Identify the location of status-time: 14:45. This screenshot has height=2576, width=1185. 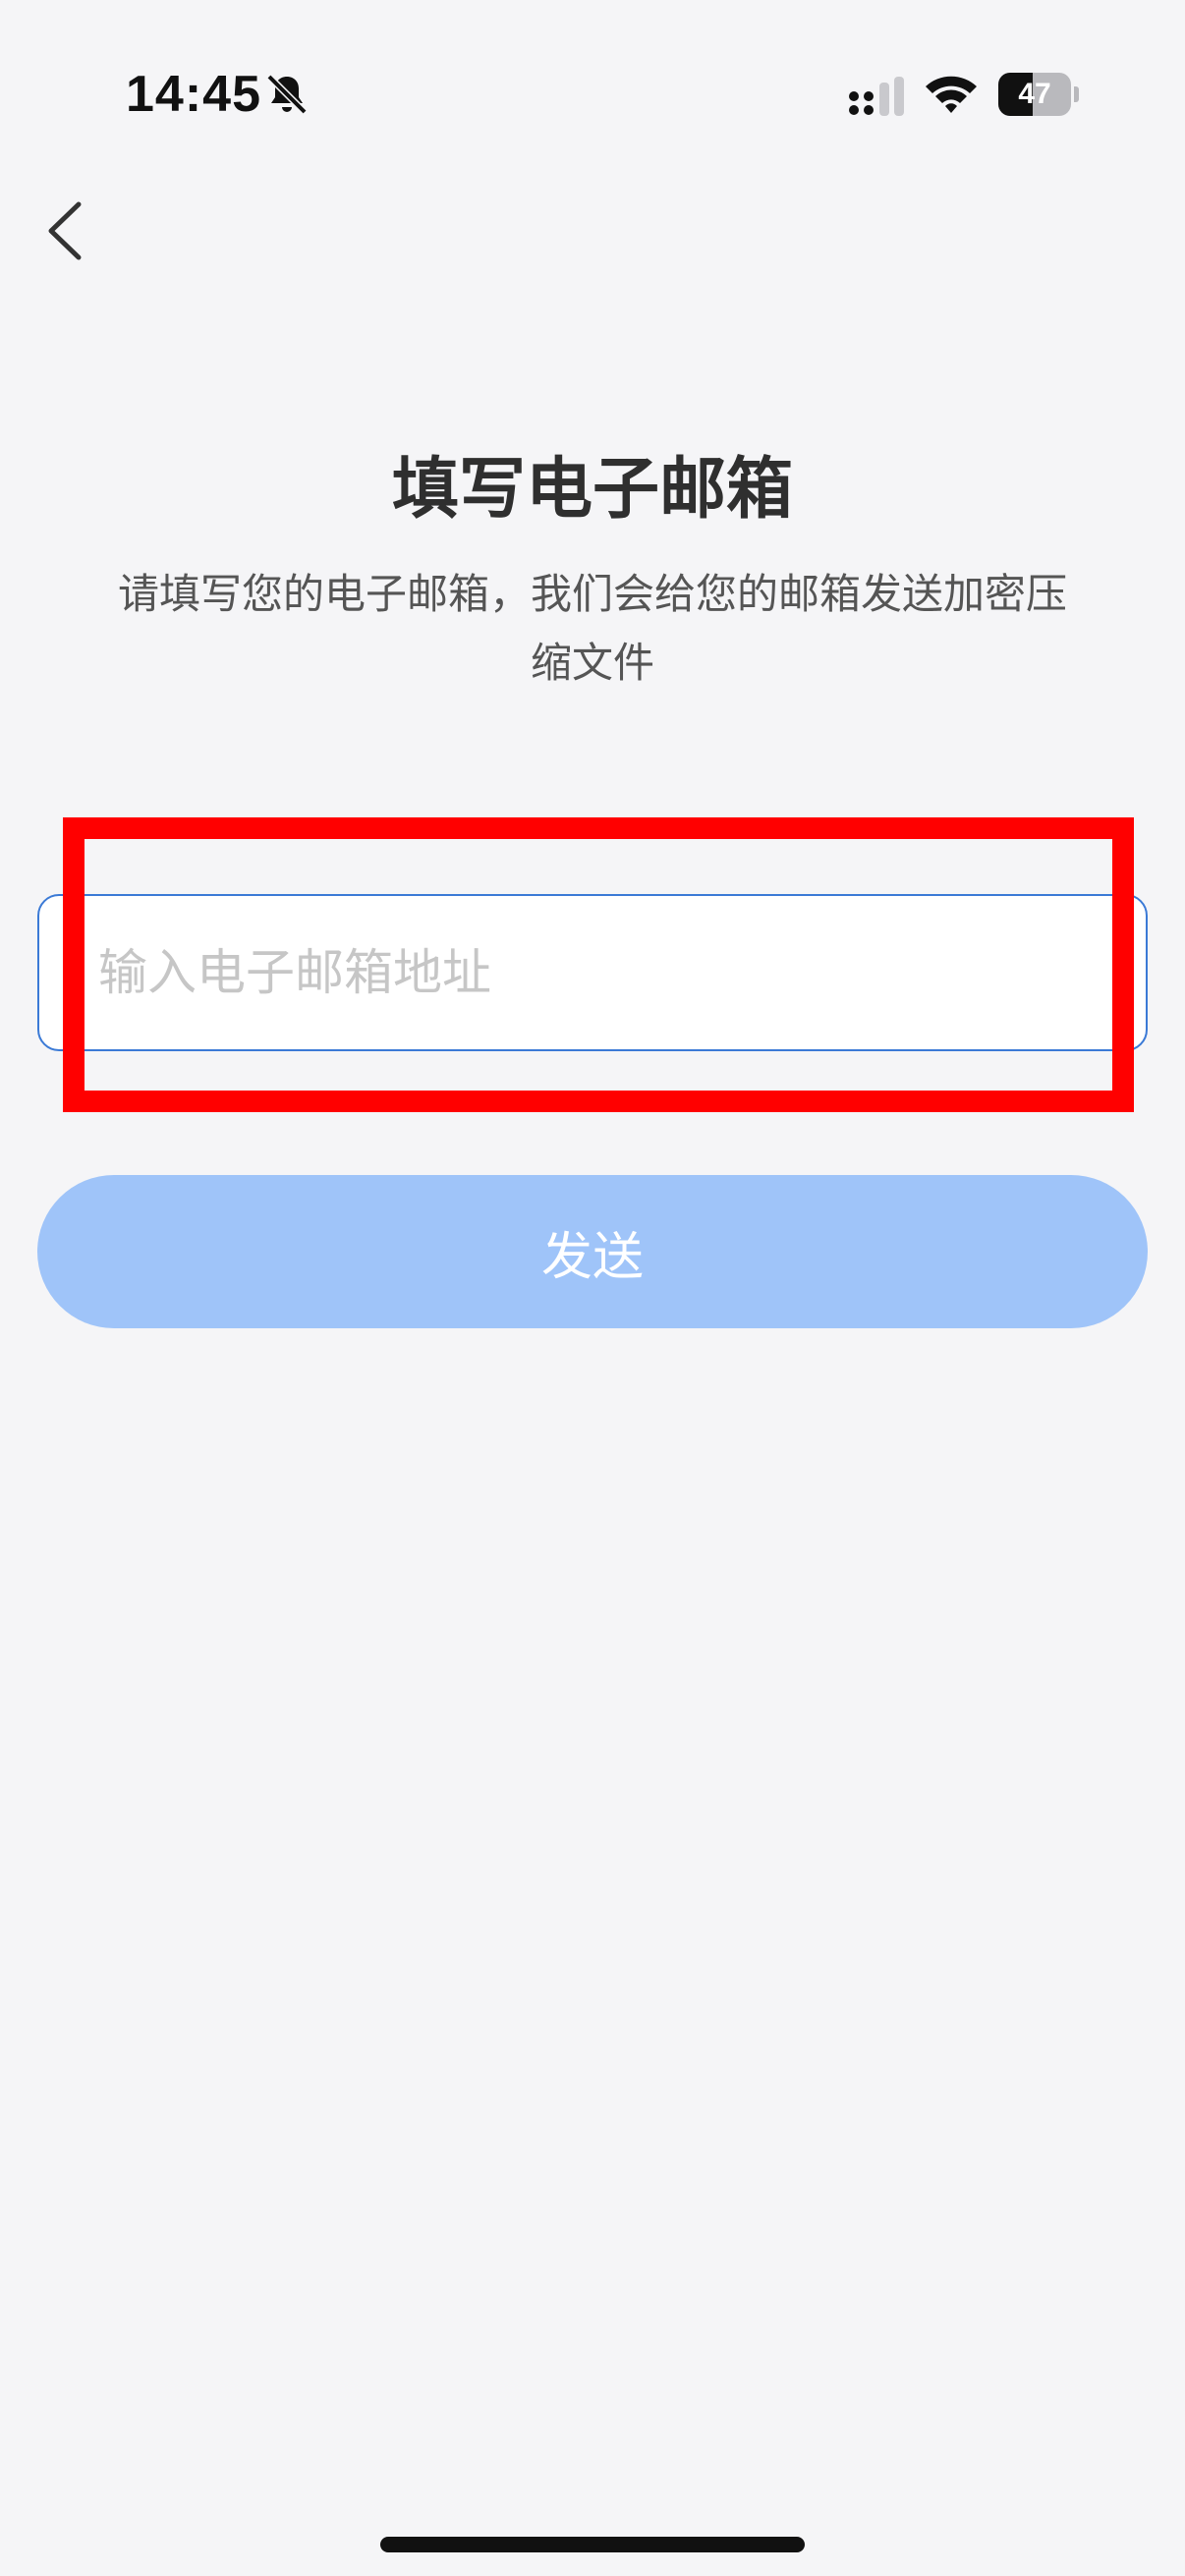
(194, 94).